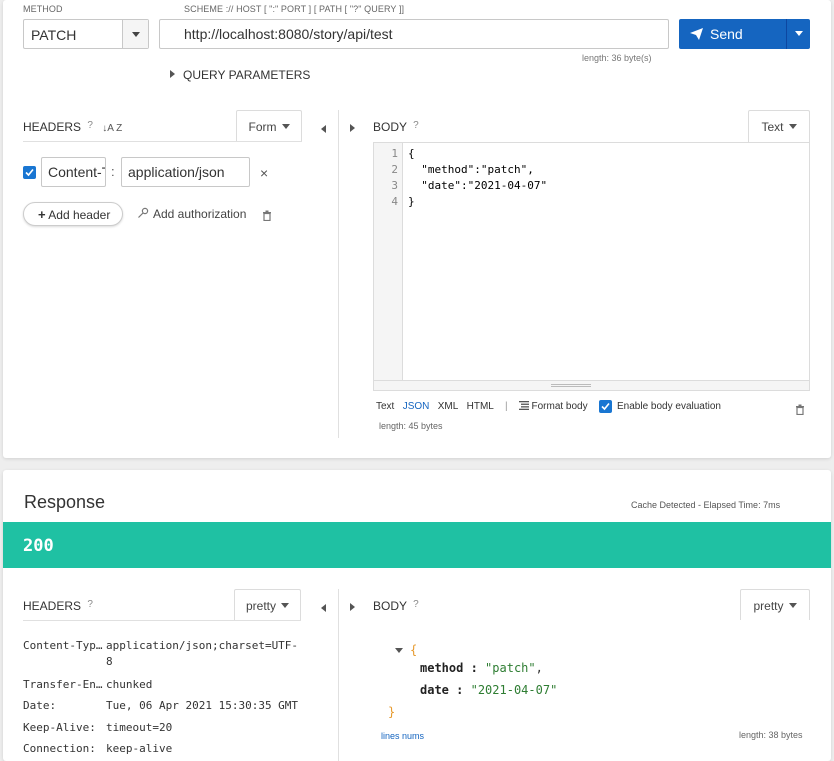 The width and height of the screenshot is (834, 761). I want to click on lines-nums-link: lines nums, so click(402, 736).